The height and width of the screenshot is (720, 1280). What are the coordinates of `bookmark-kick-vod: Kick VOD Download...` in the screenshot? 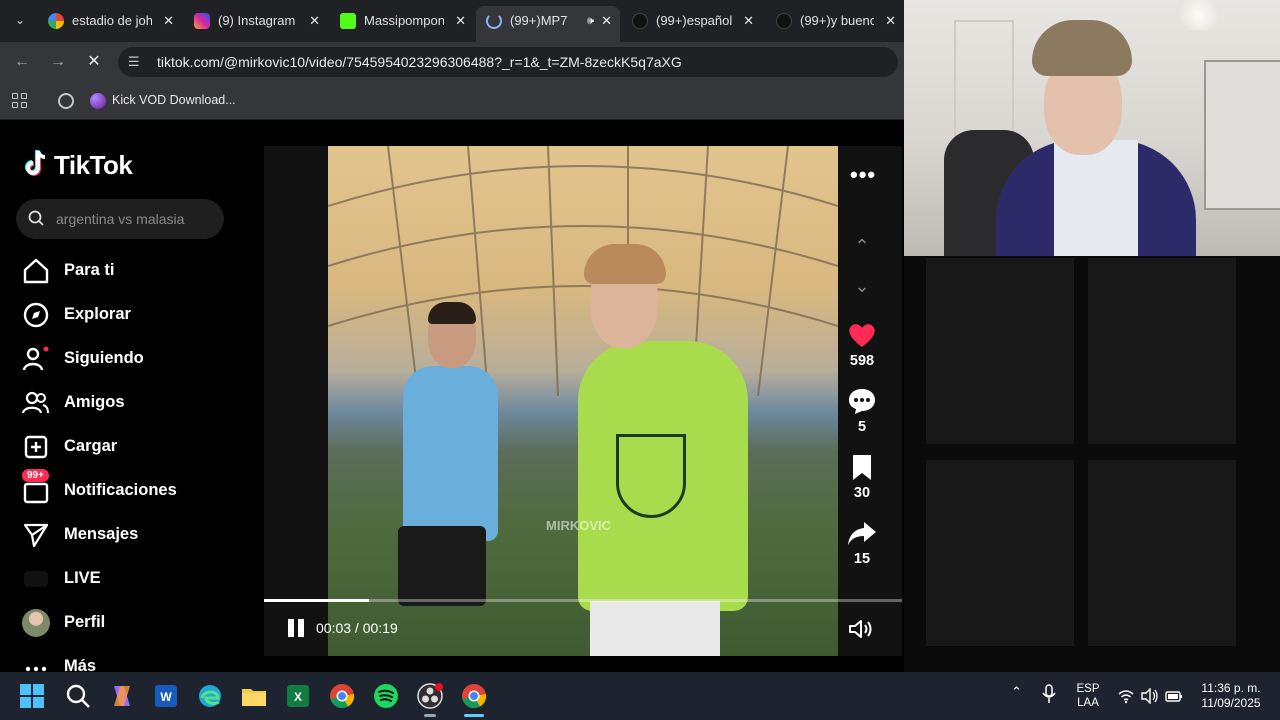 It's located at (174, 100).